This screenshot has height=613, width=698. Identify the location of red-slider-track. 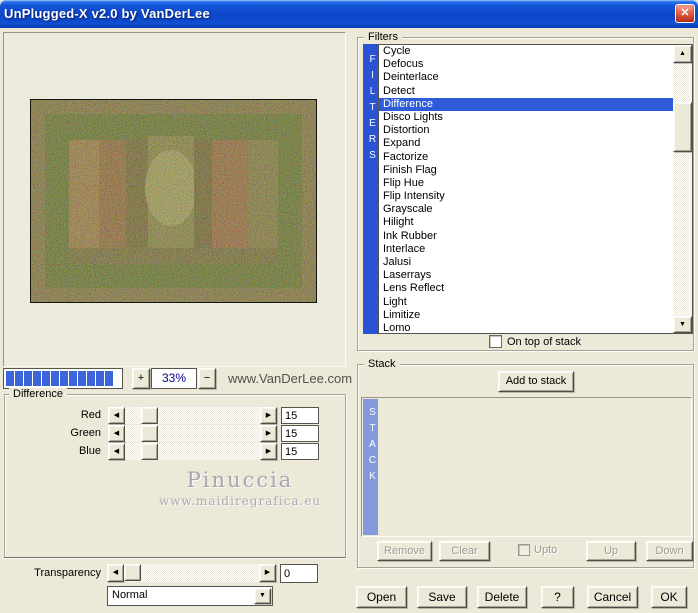
(192, 415).